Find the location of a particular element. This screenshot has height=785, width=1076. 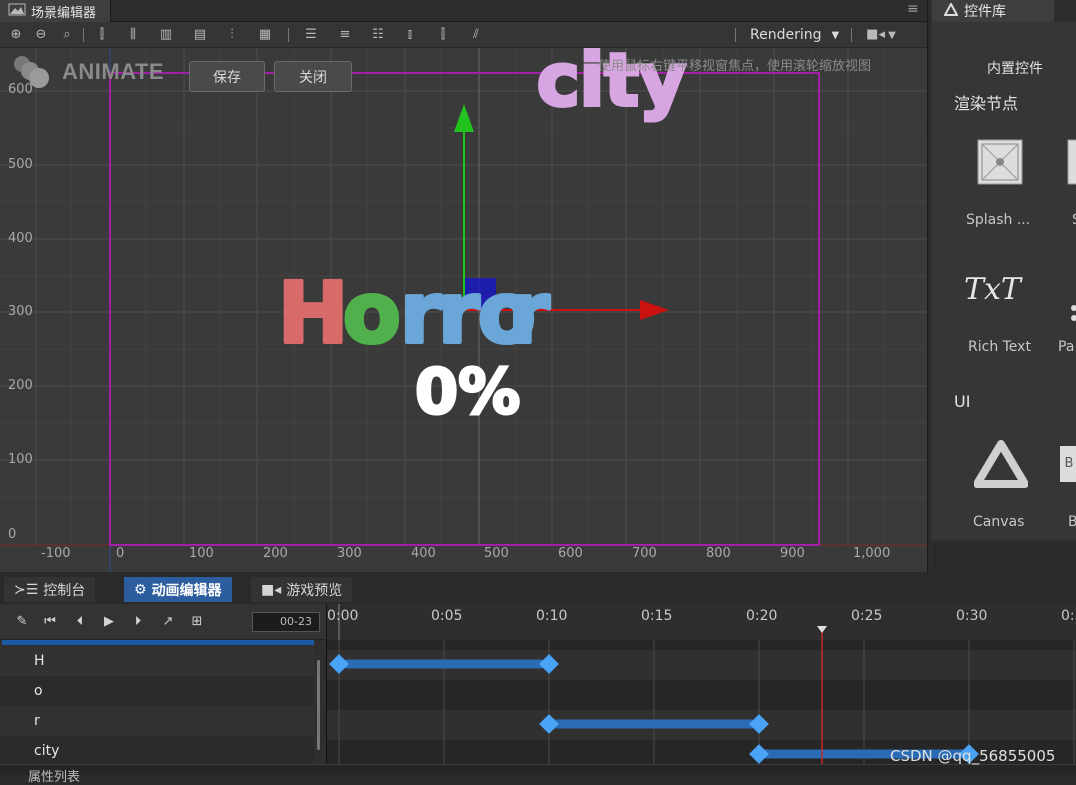

render-mode-dropdown: Rendering ▼ is located at coordinates (794, 35).